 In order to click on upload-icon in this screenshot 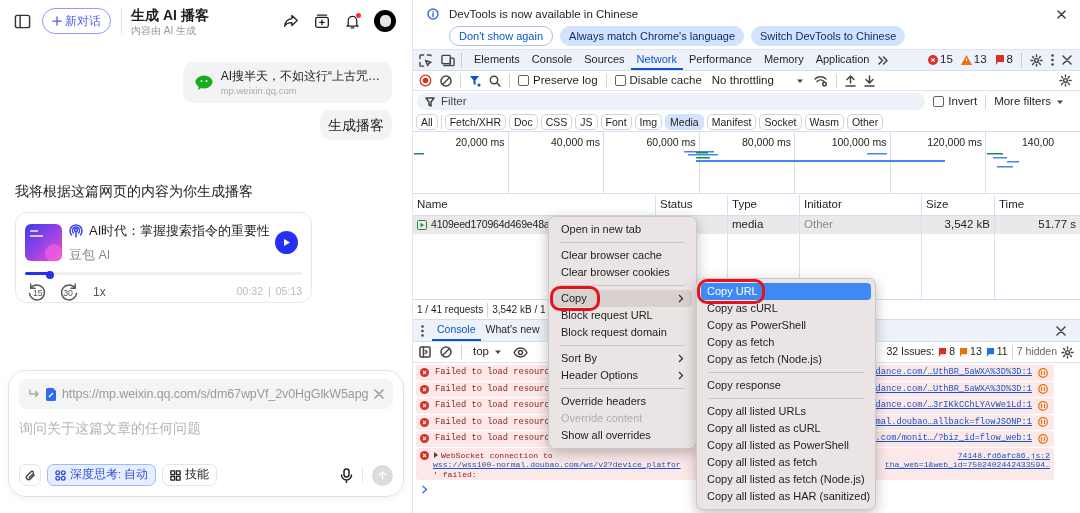, I will do `click(850, 80)`.